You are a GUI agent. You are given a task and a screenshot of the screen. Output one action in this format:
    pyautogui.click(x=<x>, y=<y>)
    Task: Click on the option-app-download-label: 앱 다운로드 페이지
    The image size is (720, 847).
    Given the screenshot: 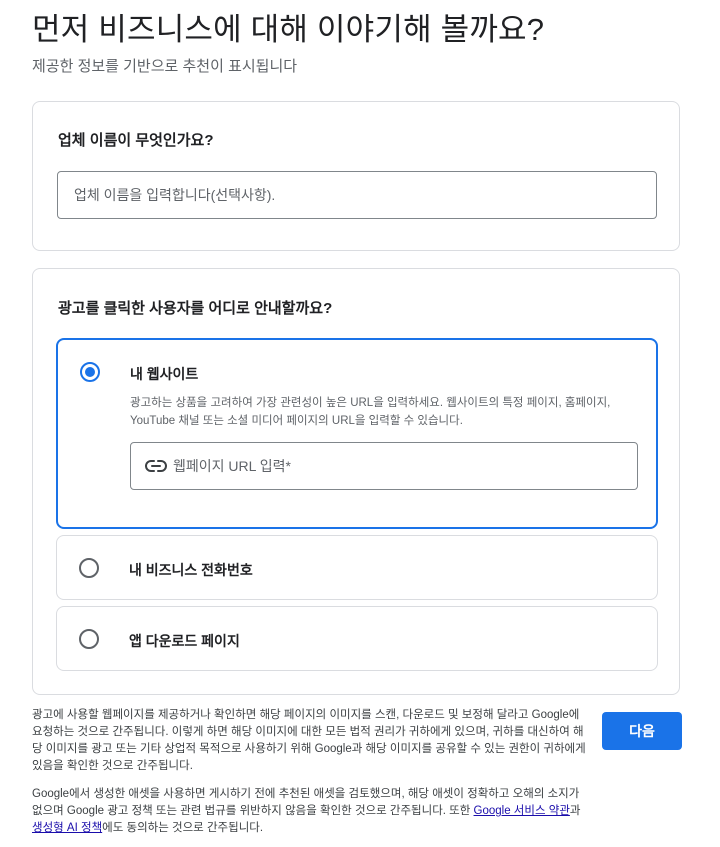 What is the action you would take?
    pyautogui.click(x=184, y=641)
    